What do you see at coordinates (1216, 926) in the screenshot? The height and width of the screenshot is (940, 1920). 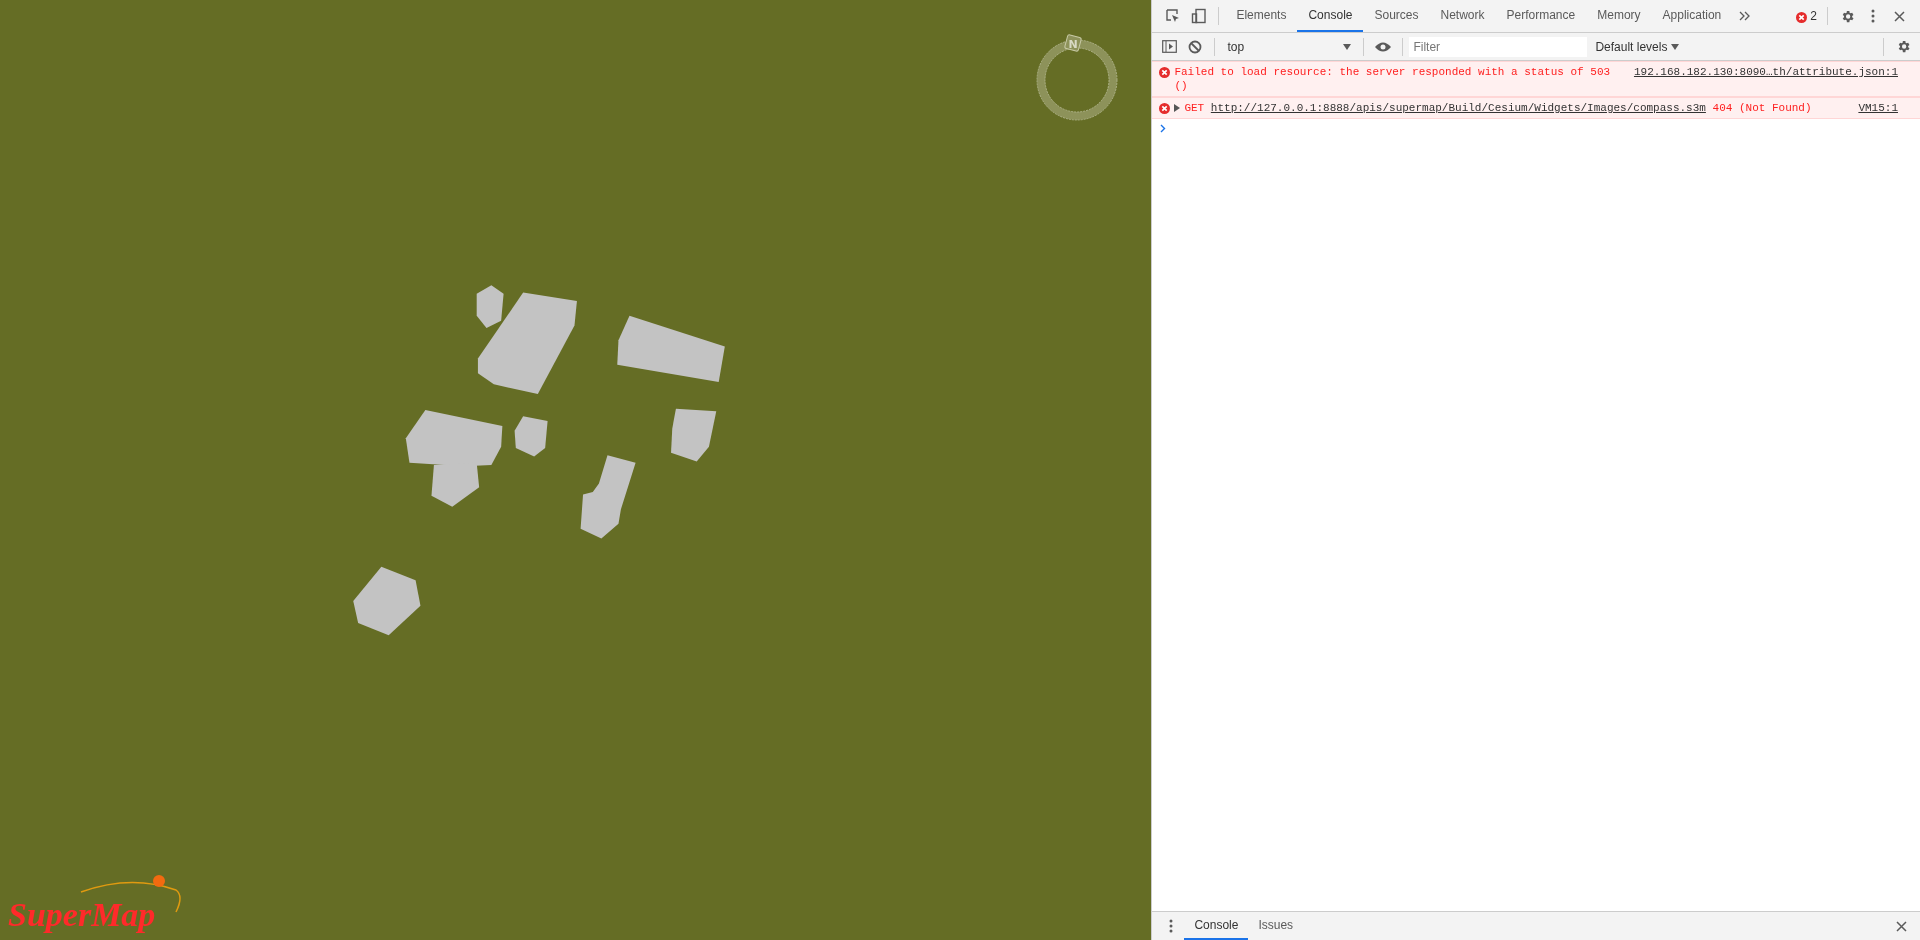 I see `drawer-tab: Console` at bounding box center [1216, 926].